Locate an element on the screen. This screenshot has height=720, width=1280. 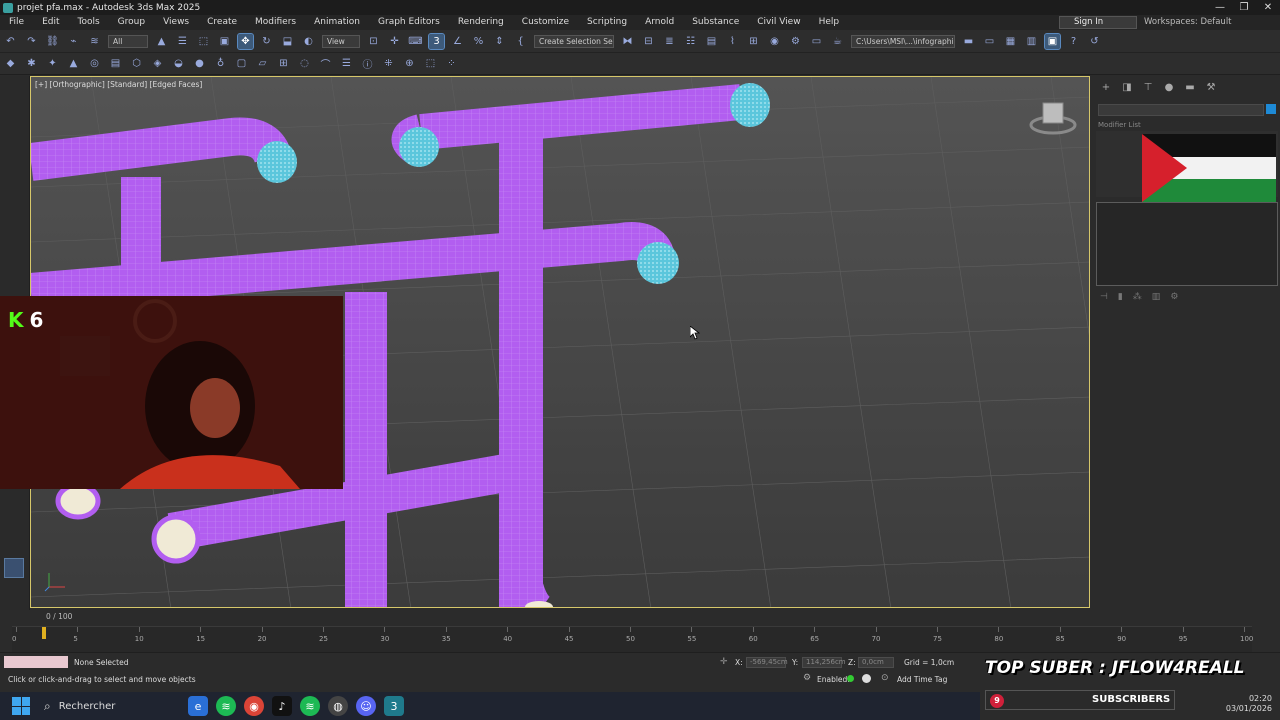
enabled-status-icon is located at coordinates (850, 678).